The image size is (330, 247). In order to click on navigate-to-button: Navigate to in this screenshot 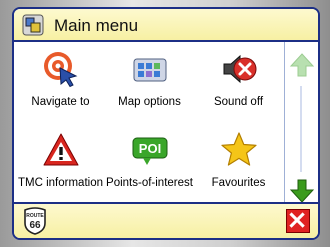, I will do `click(60, 82)`.